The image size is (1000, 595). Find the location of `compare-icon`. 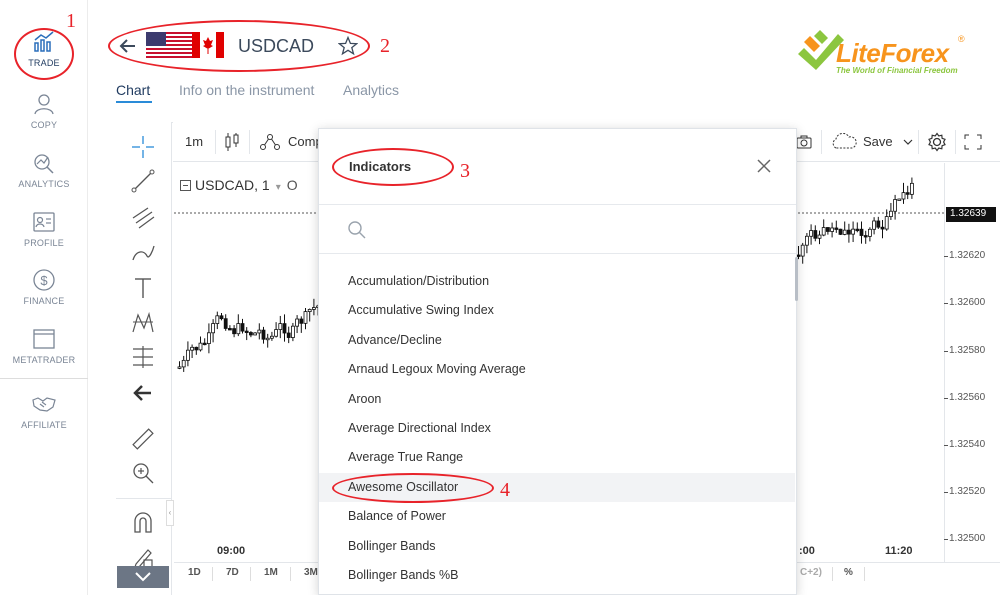

compare-icon is located at coordinates (270, 142).